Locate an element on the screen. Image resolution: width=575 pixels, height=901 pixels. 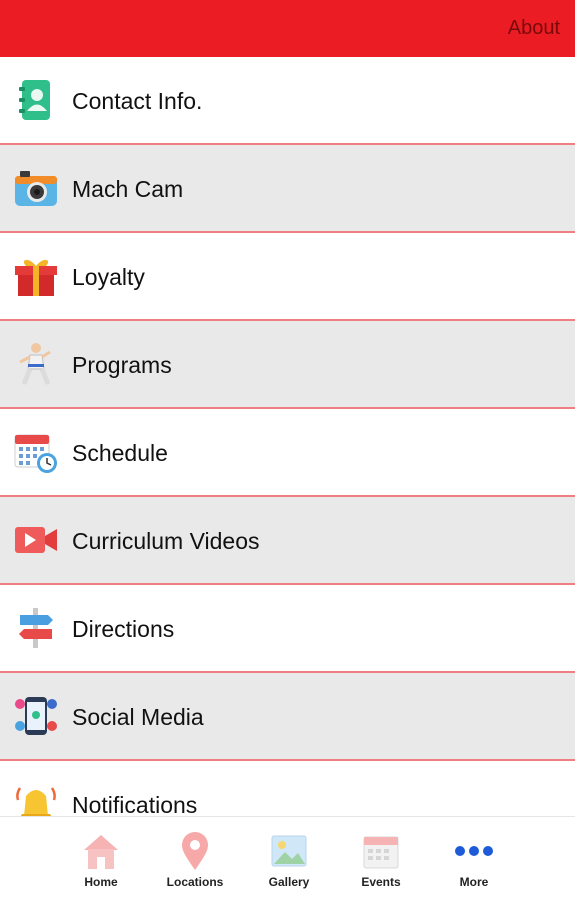
menu-item-programs: Programs is located at coordinates (287, 365).